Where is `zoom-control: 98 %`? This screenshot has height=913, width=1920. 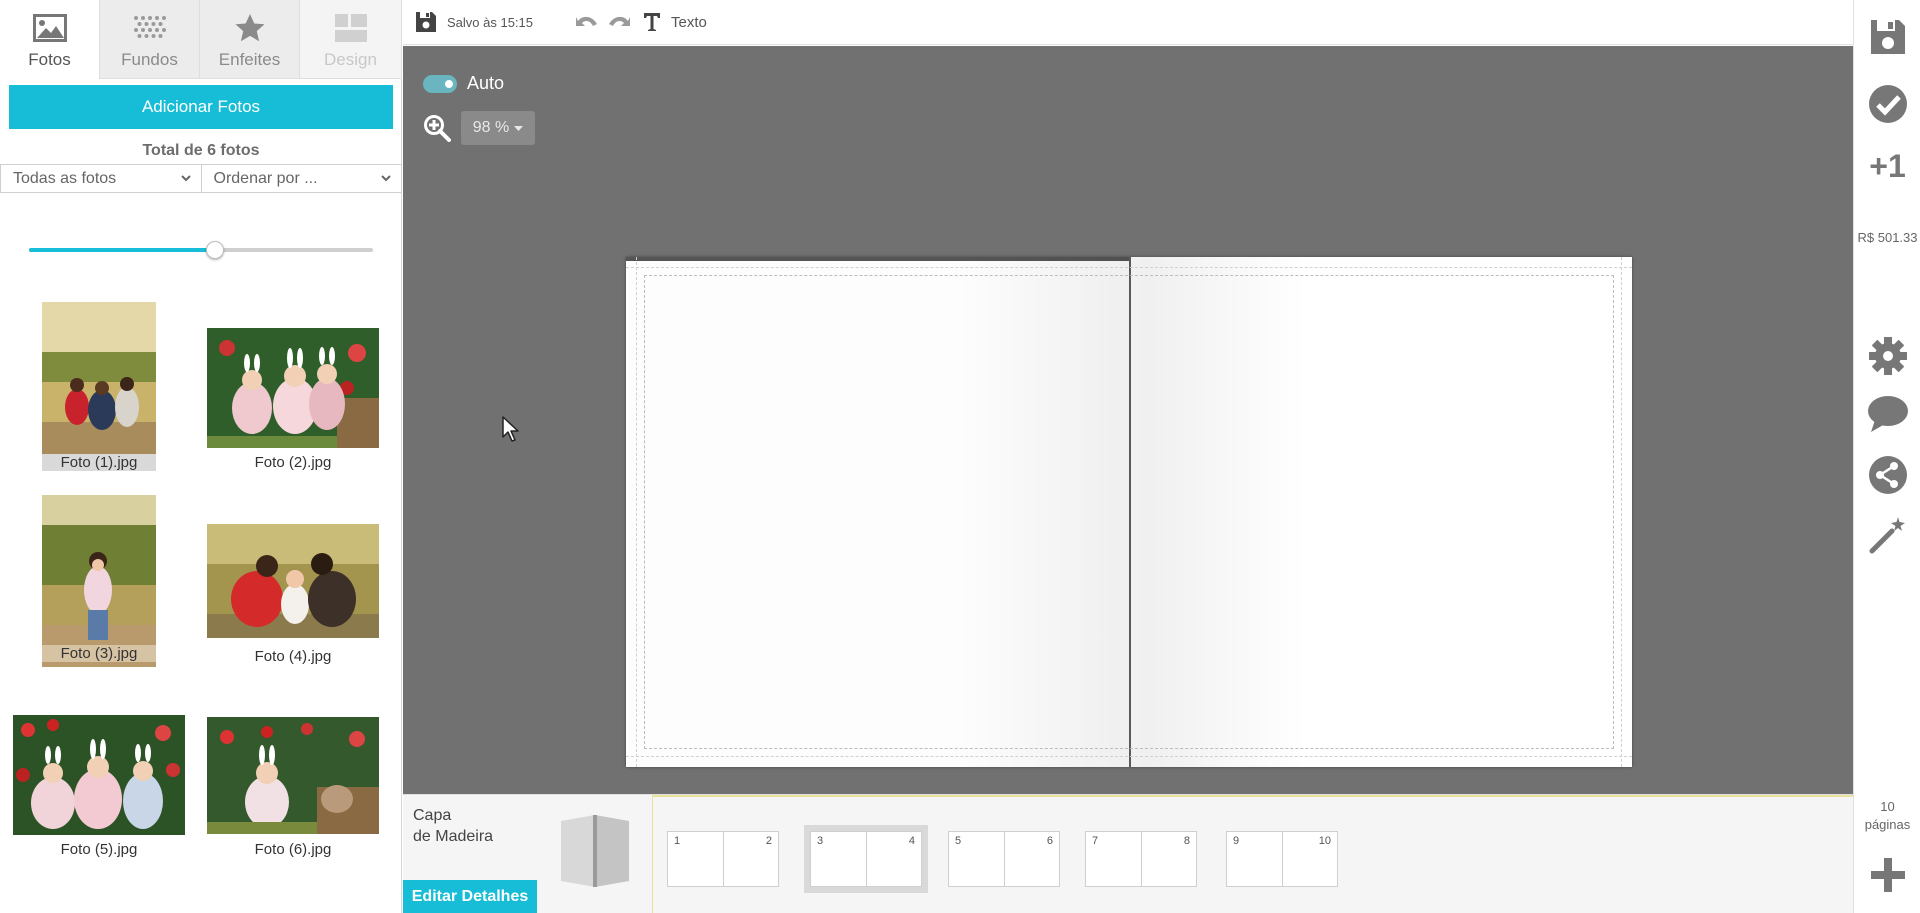 zoom-control: 98 % is located at coordinates (479, 128).